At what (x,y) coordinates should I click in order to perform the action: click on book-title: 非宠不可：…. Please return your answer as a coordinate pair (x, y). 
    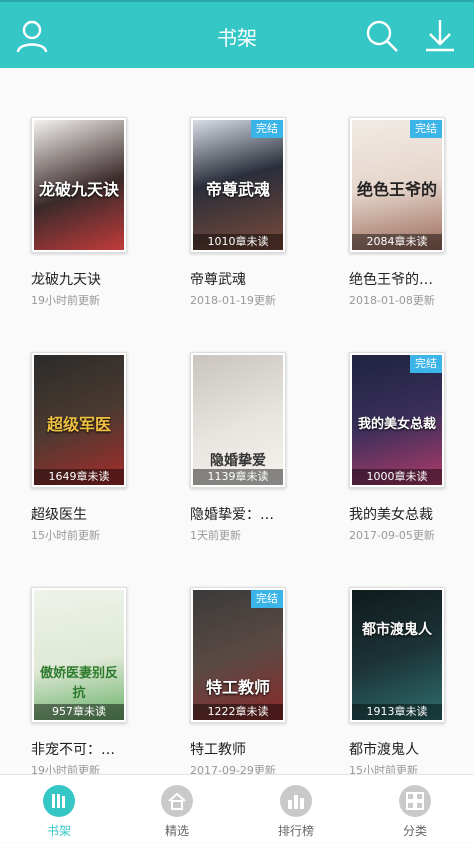
    Looking at the image, I should click on (101, 749).